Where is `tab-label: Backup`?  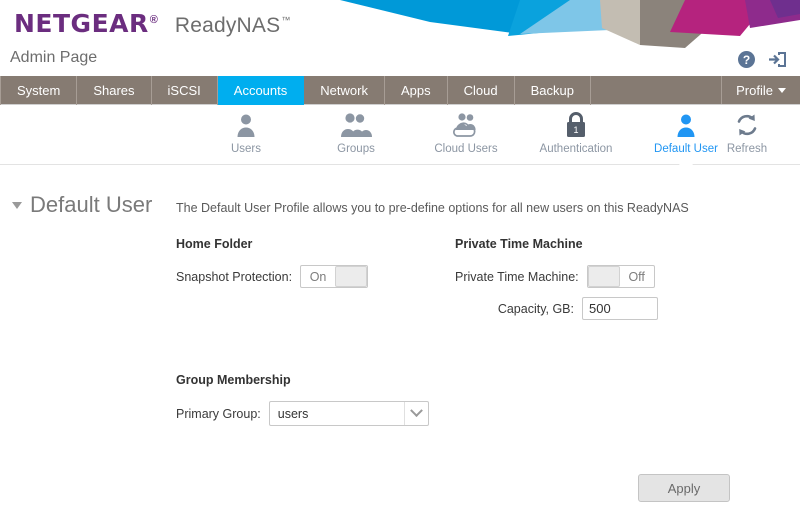
tab-label: Backup is located at coordinates (552, 90).